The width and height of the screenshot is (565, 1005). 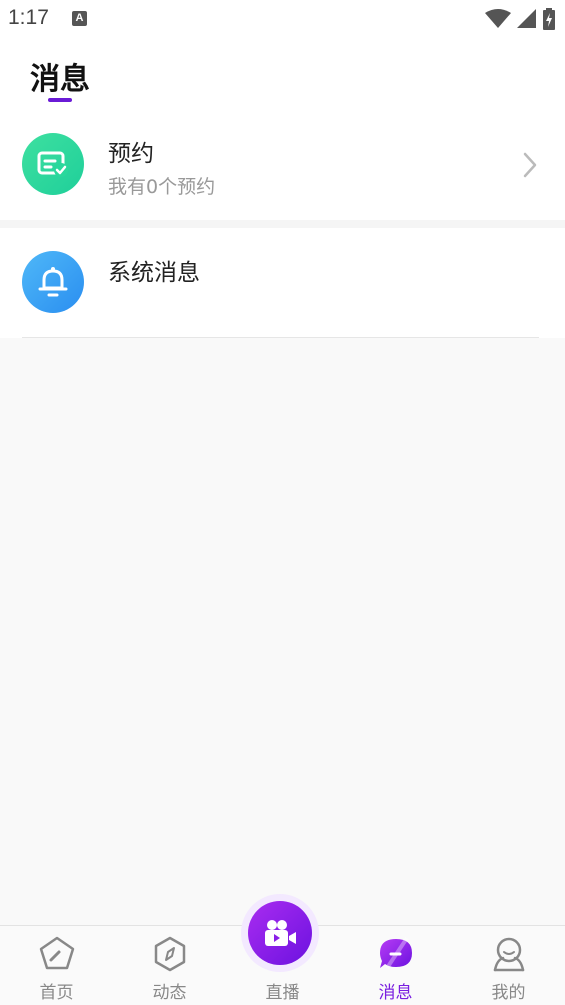 What do you see at coordinates (282, 168) in the screenshot?
I see `message-item-appointment: 预约 我有0个预约` at bounding box center [282, 168].